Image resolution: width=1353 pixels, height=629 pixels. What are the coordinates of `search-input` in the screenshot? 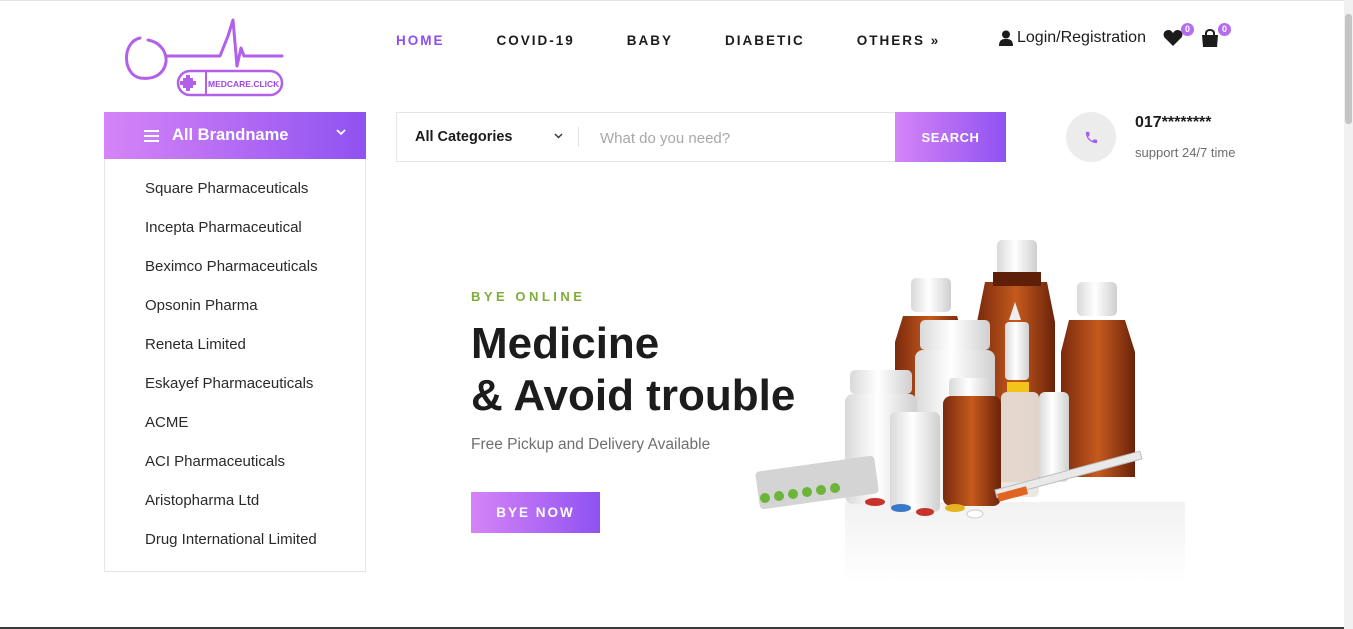 It's located at (740, 138).